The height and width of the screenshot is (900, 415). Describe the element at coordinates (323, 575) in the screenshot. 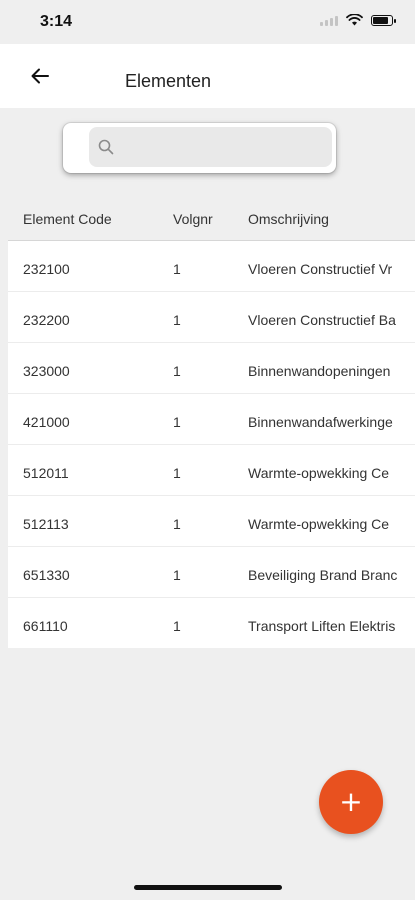

I see `cell-omschrijving: Beveiliging Brand Branc` at that location.